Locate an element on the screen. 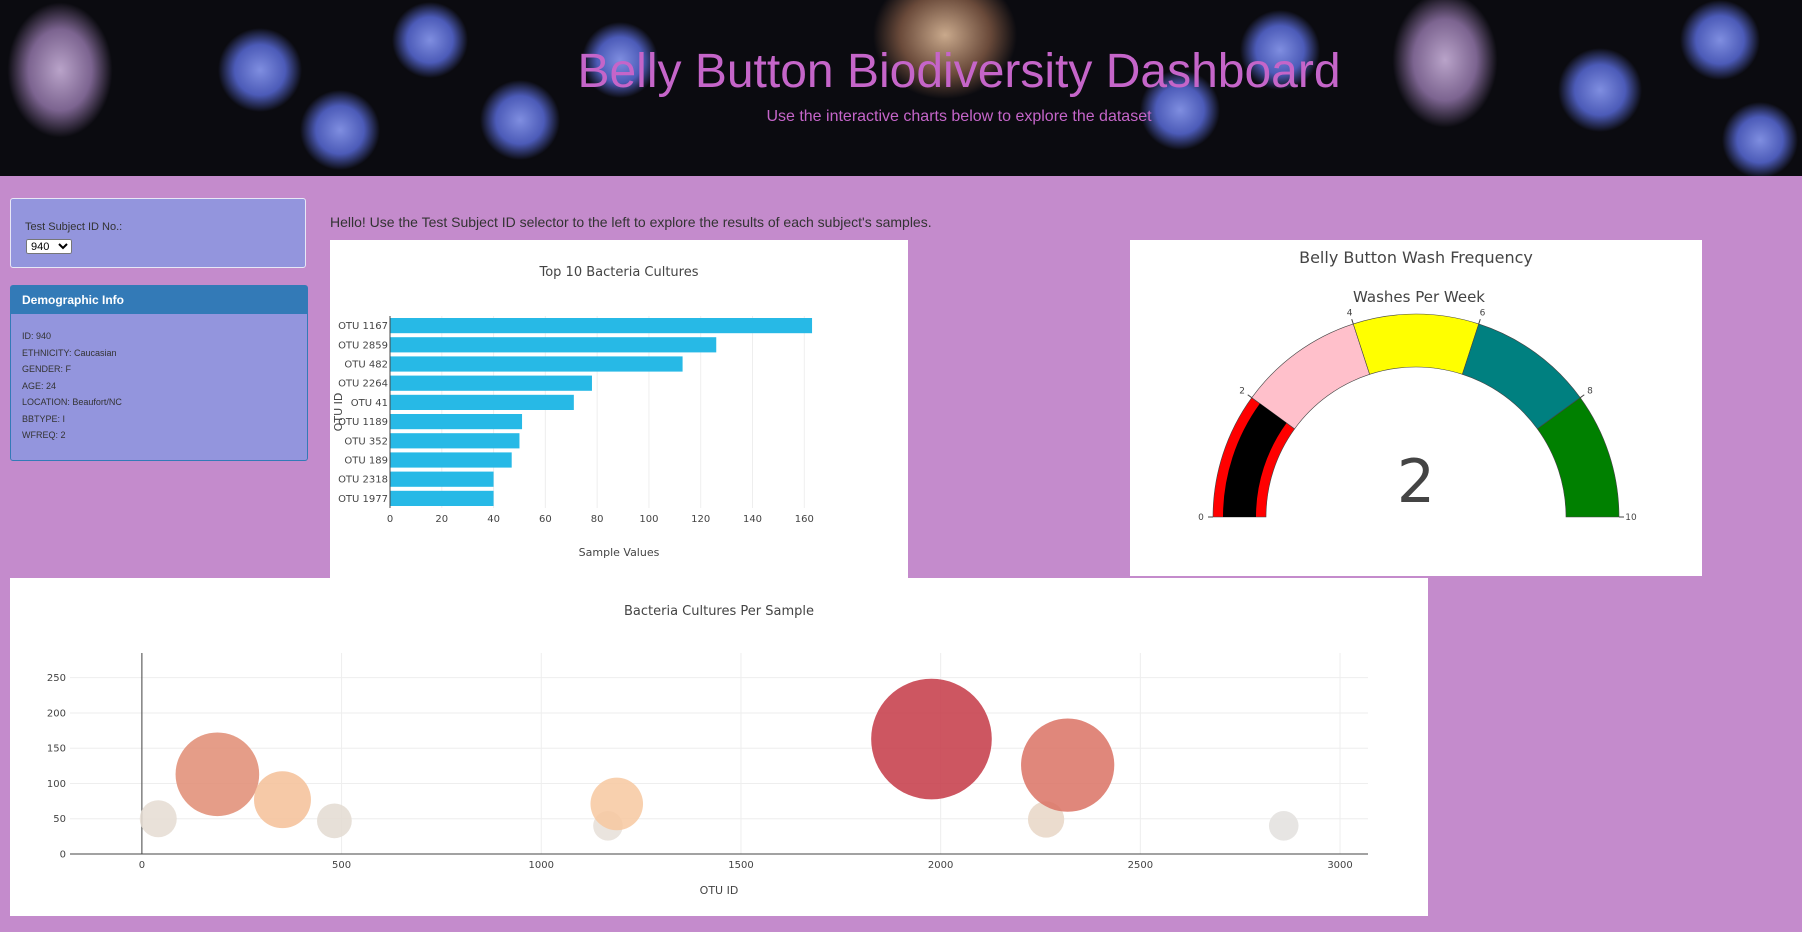 This screenshot has width=1802, height=932. bar-chart-title: Top 10 Bacteria Cultures is located at coordinates (618, 272).